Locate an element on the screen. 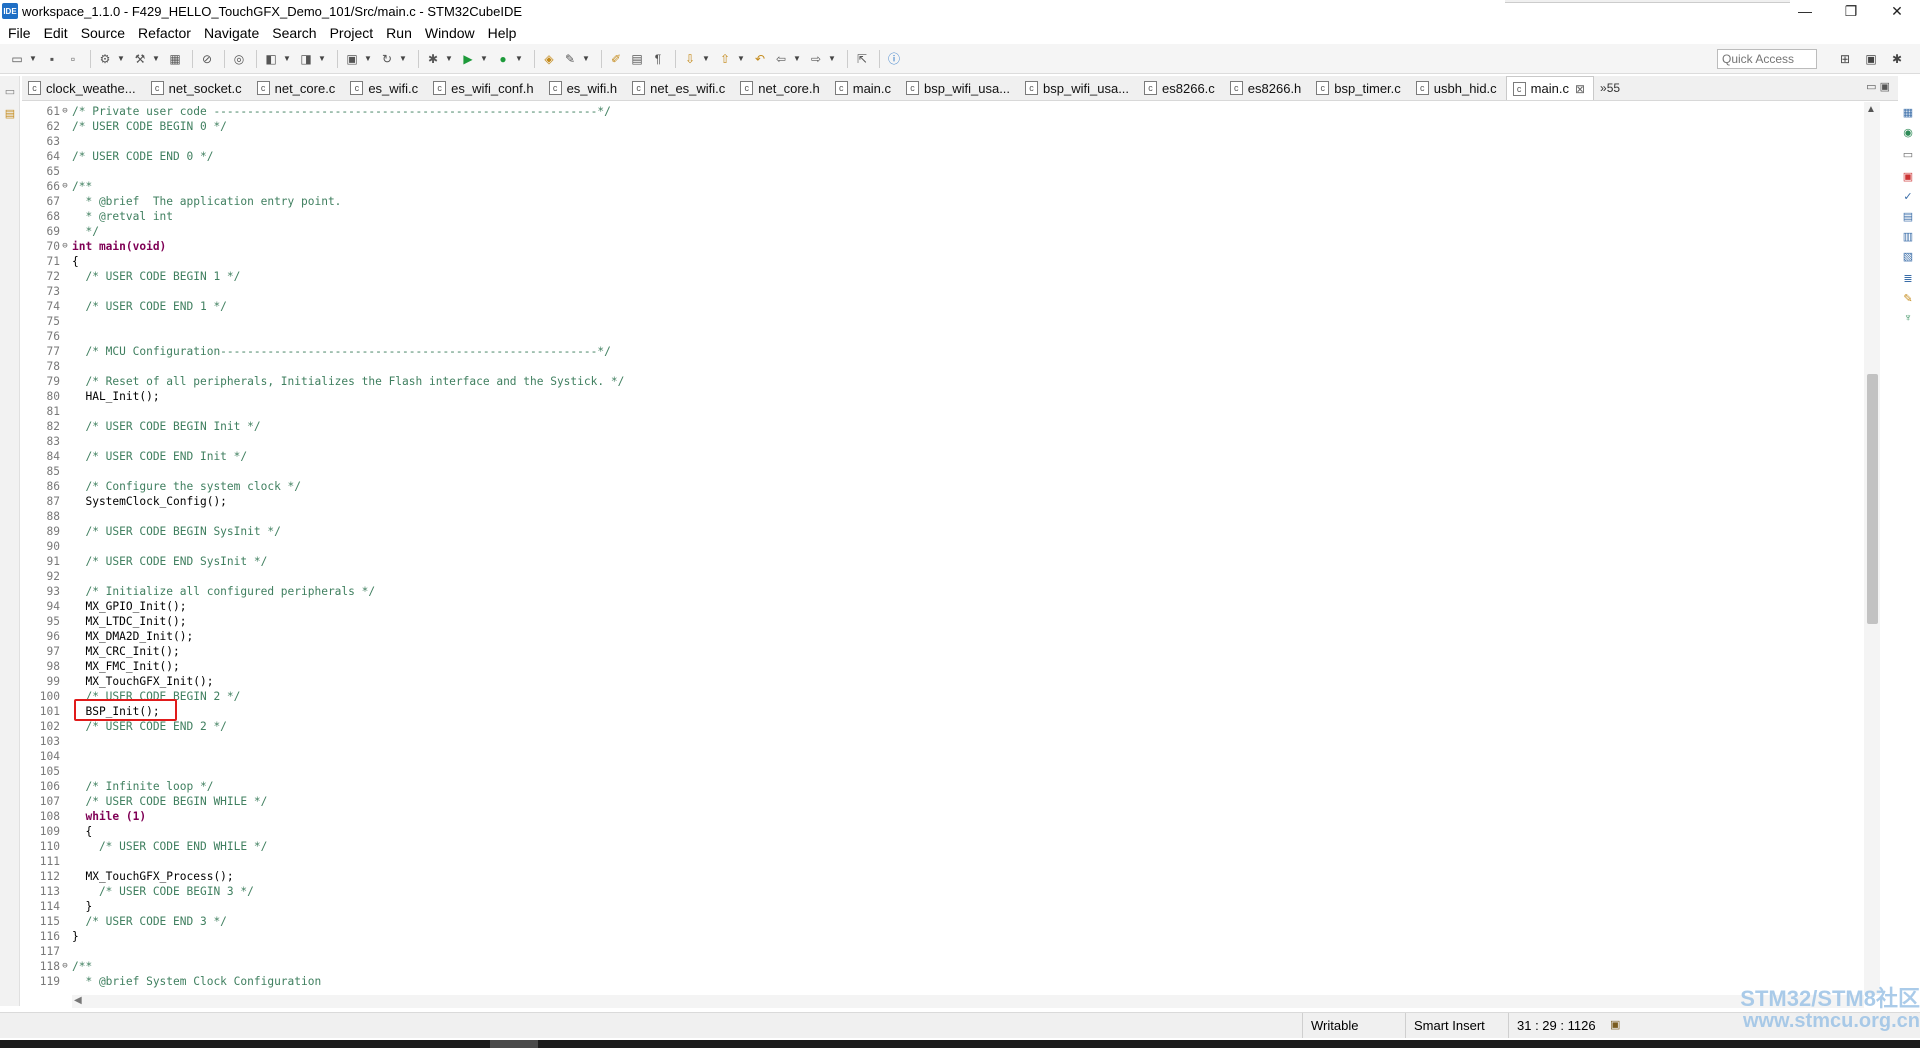  problems-icon: ▣ is located at coordinates (1908, 176).